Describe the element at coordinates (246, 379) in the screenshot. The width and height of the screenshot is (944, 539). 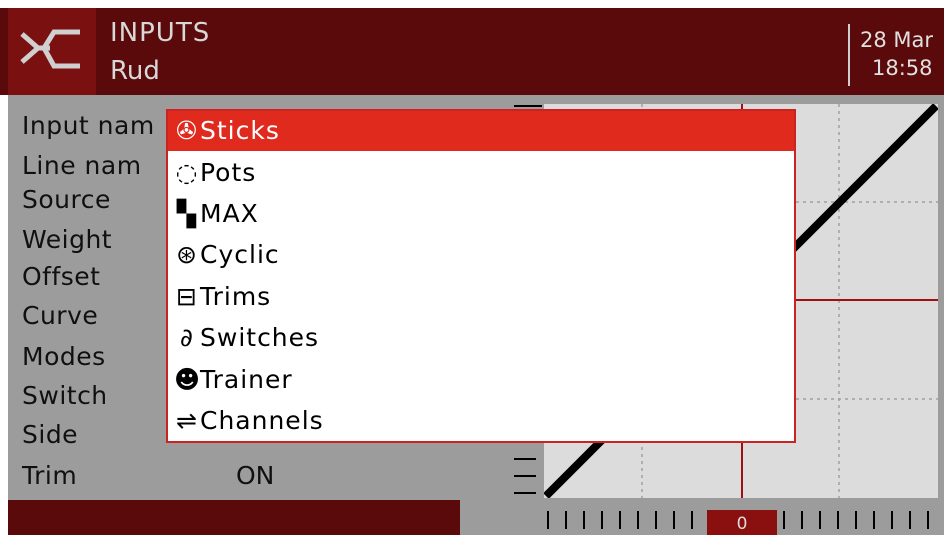
I see `menu-item-label: Trainer` at that location.